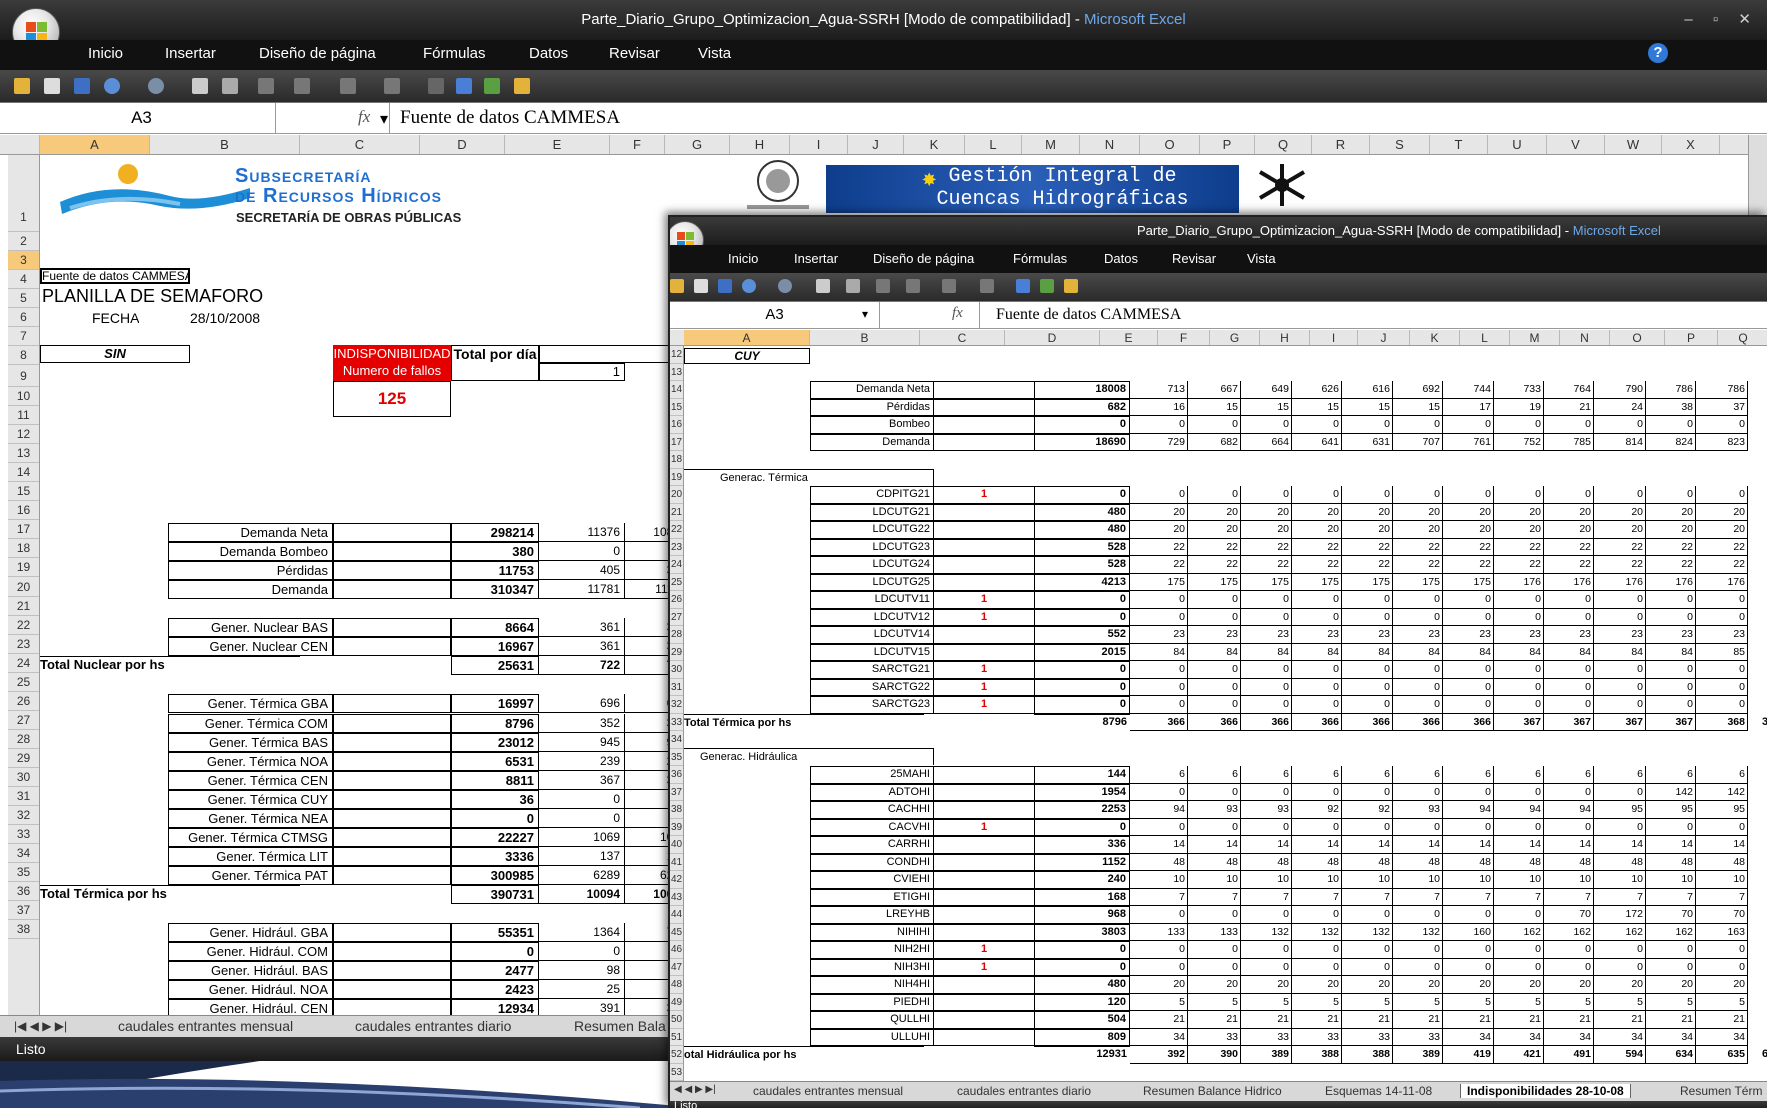  What do you see at coordinates (1691, 337) in the screenshot?
I see `column-header-p: P` at bounding box center [1691, 337].